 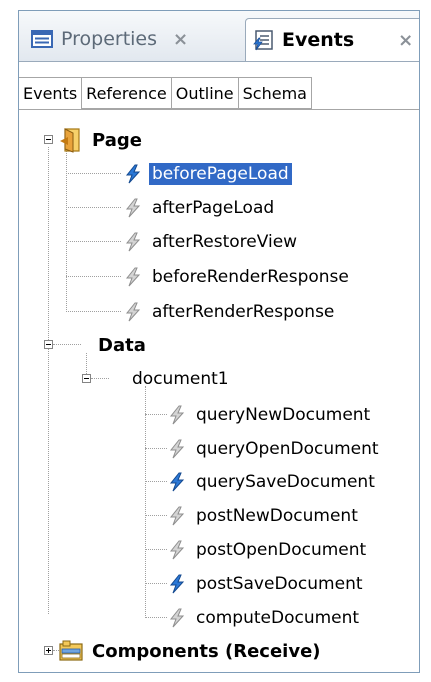 I want to click on event-label: postOpenDocument, so click(x=281, y=550).